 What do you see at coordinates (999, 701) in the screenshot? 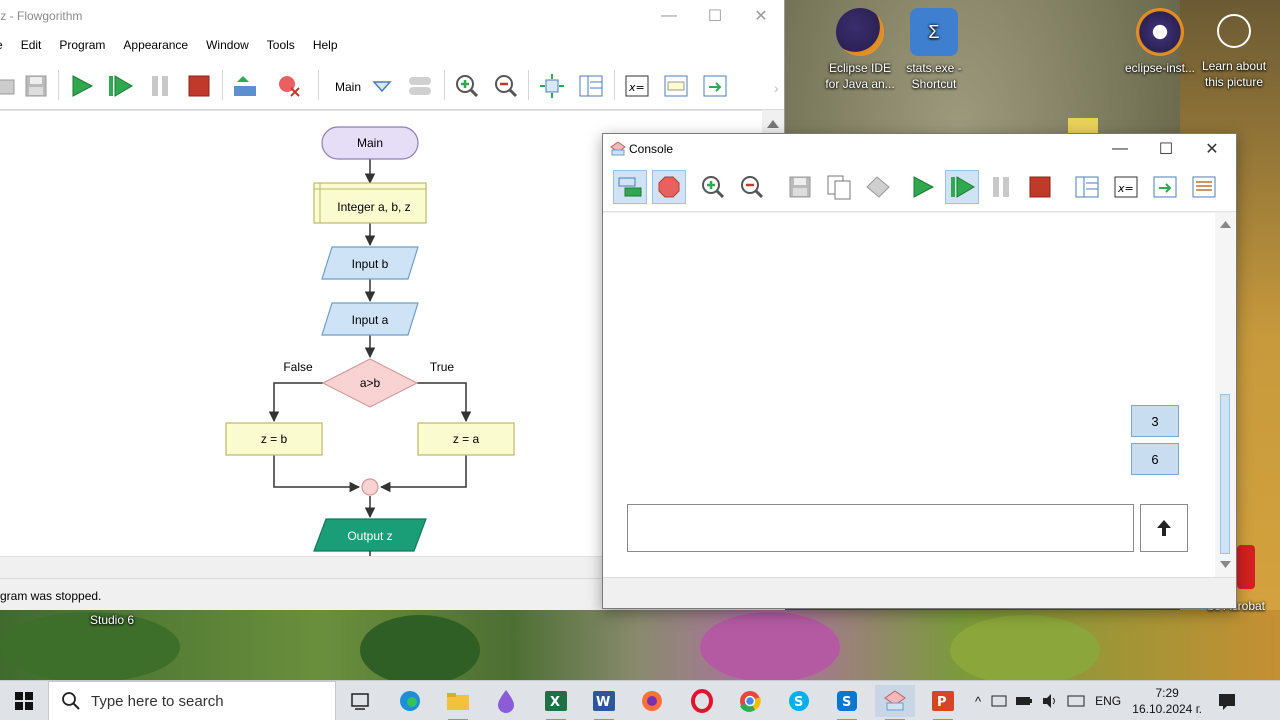
I see `device-icon` at bounding box center [999, 701].